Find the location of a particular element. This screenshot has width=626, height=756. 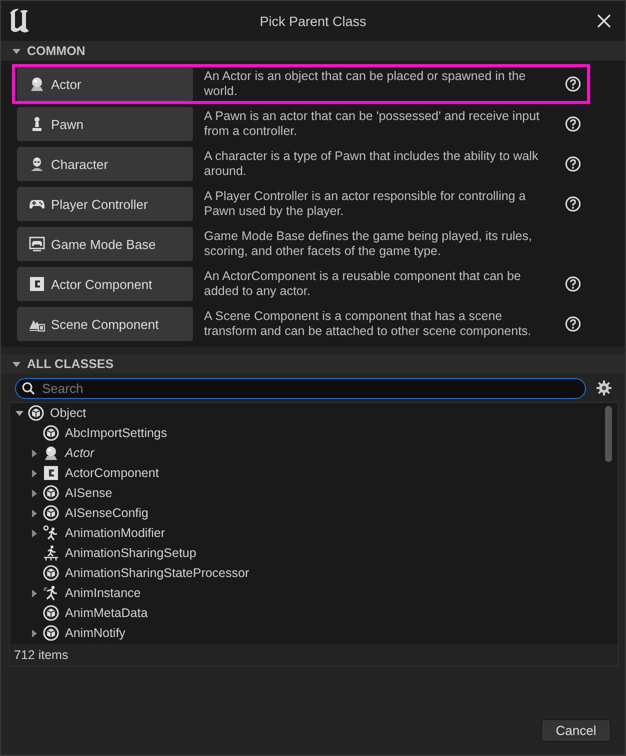

class-tree-item: Actor is located at coordinates (79, 453).